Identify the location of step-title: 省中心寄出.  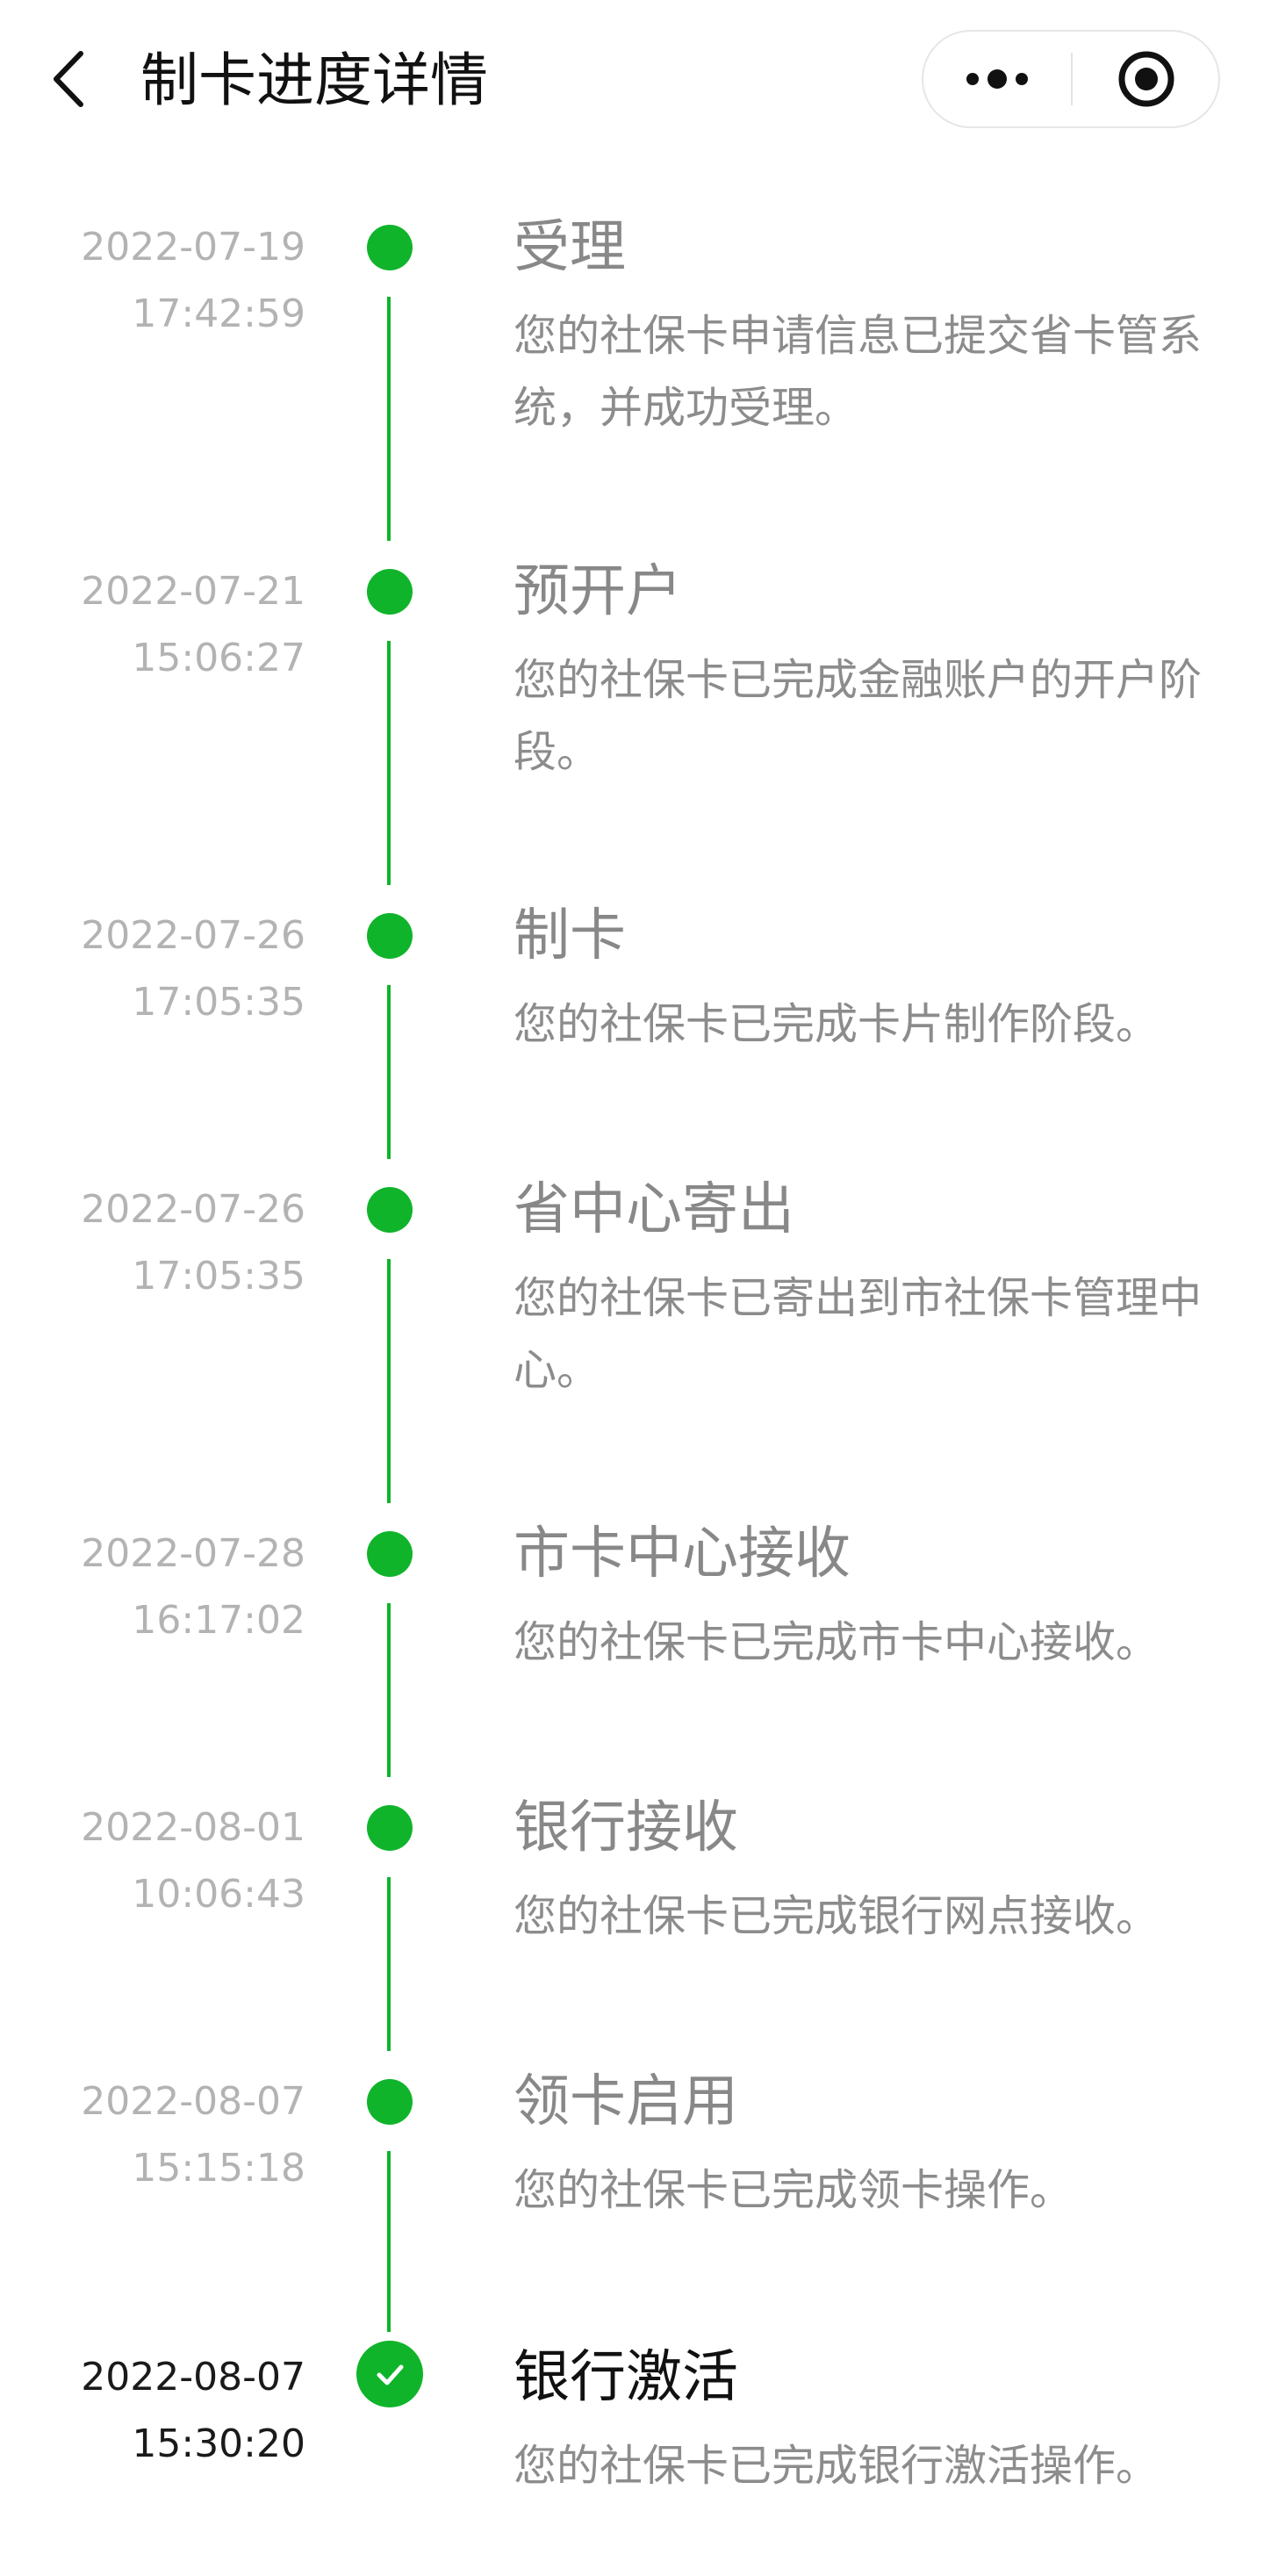
(654, 1209).